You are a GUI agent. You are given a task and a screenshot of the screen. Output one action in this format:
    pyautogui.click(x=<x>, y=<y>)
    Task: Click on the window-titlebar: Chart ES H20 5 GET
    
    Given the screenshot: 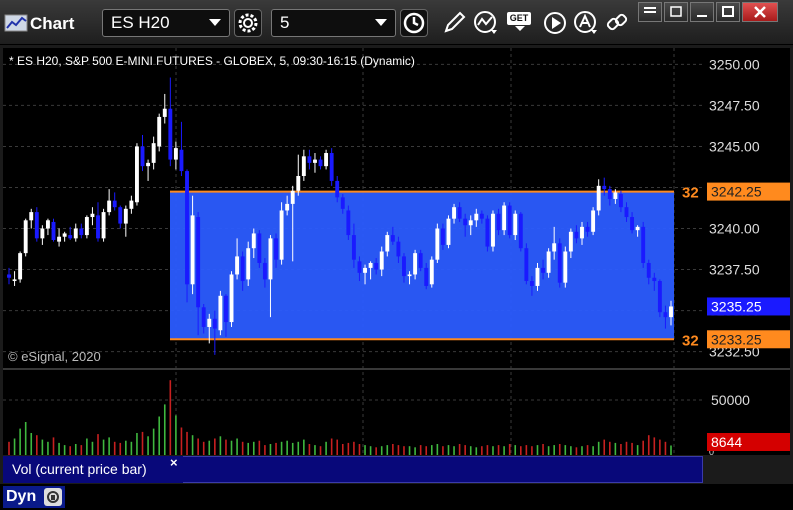 What is the action you would take?
    pyautogui.click(x=396, y=22)
    